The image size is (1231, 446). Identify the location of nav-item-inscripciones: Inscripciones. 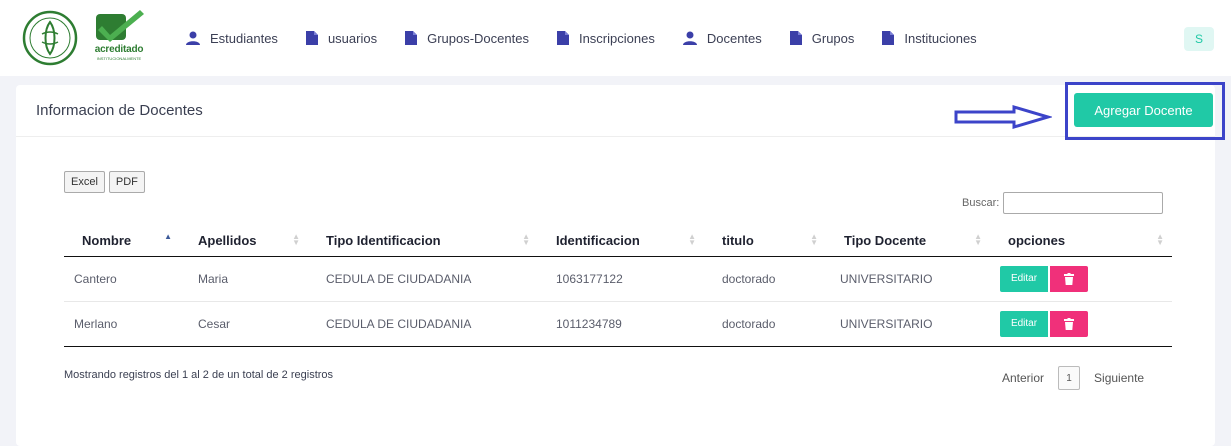
(605, 38).